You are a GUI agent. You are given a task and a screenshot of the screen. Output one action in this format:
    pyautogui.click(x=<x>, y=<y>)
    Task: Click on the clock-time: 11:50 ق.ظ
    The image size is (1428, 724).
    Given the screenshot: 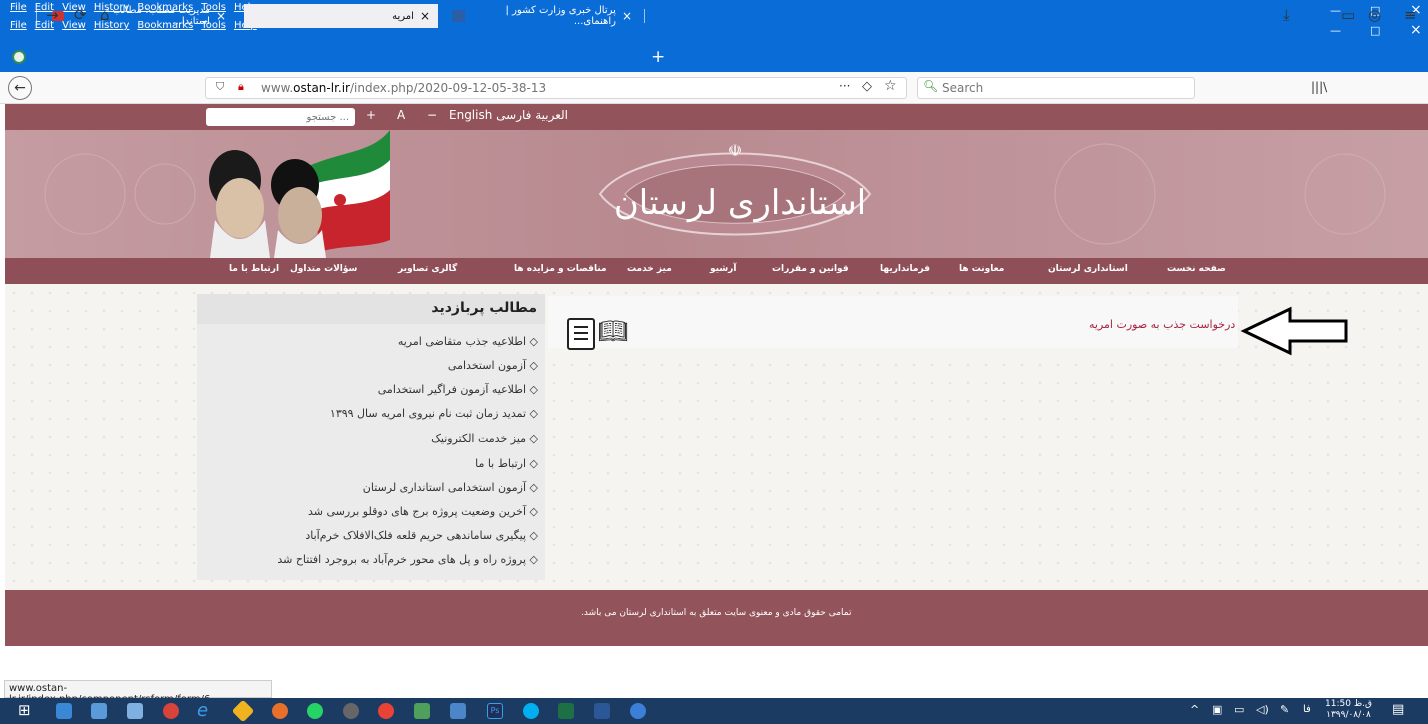 What is the action you would take?
    pyautogui.click(x=1348, y=704)
    